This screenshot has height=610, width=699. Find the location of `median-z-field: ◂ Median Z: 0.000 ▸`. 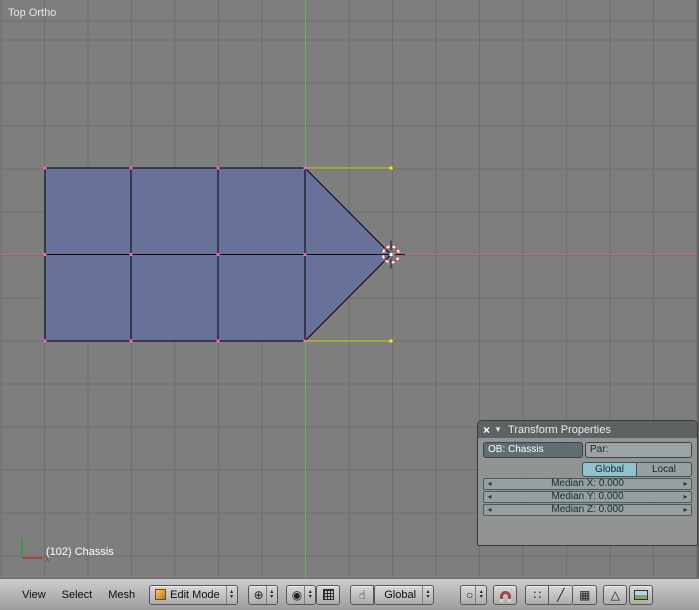

median-z-field: ◂ Median Z: 0.000 ▸ is located at coordinates (587, 510).